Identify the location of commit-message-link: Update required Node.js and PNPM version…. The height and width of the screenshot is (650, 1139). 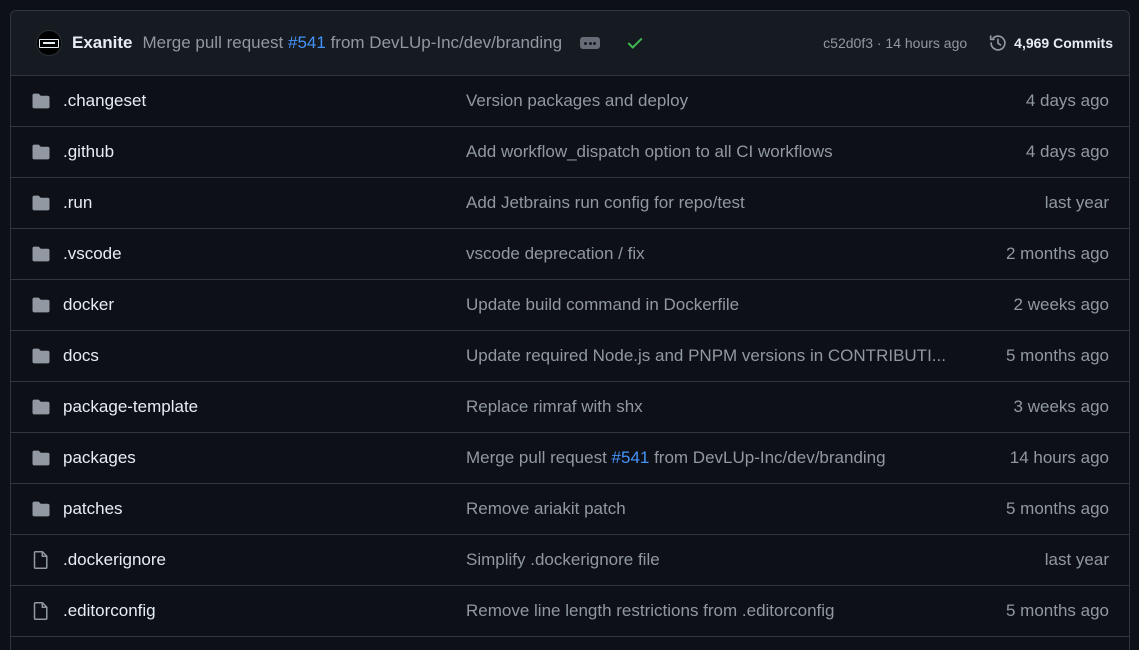
(706, 356).